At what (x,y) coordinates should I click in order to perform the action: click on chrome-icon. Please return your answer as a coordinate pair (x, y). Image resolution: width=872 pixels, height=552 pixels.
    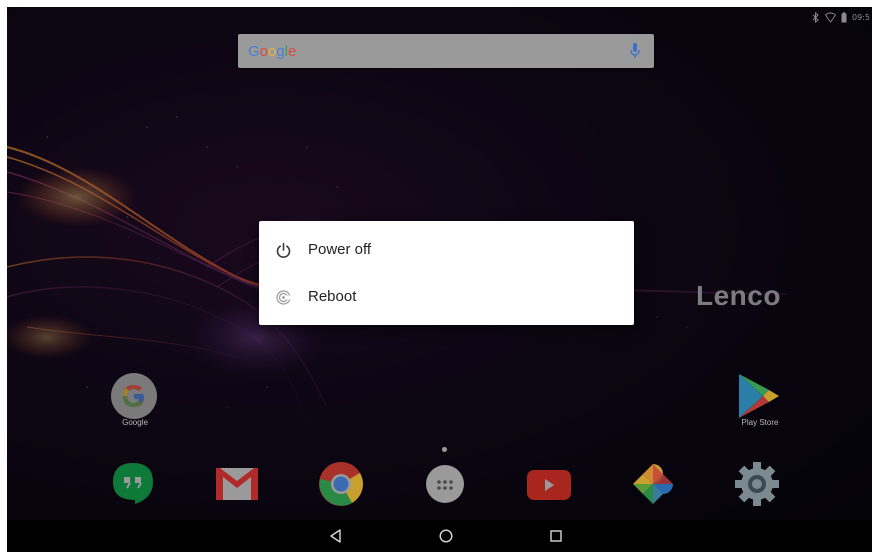
    Looking at the image, I should click on (341, 484).